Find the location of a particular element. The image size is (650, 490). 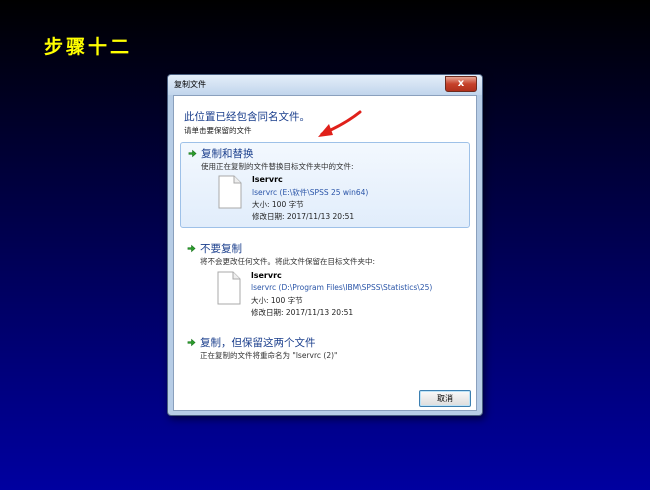

dialog-title: 复制文件 is located at coordinates (190, 84).